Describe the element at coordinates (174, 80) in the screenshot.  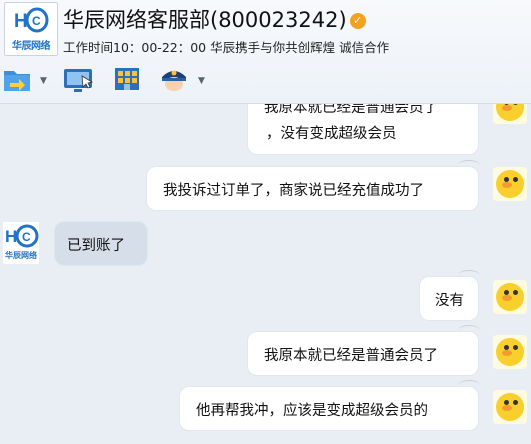
I see `police-icon` at that location.